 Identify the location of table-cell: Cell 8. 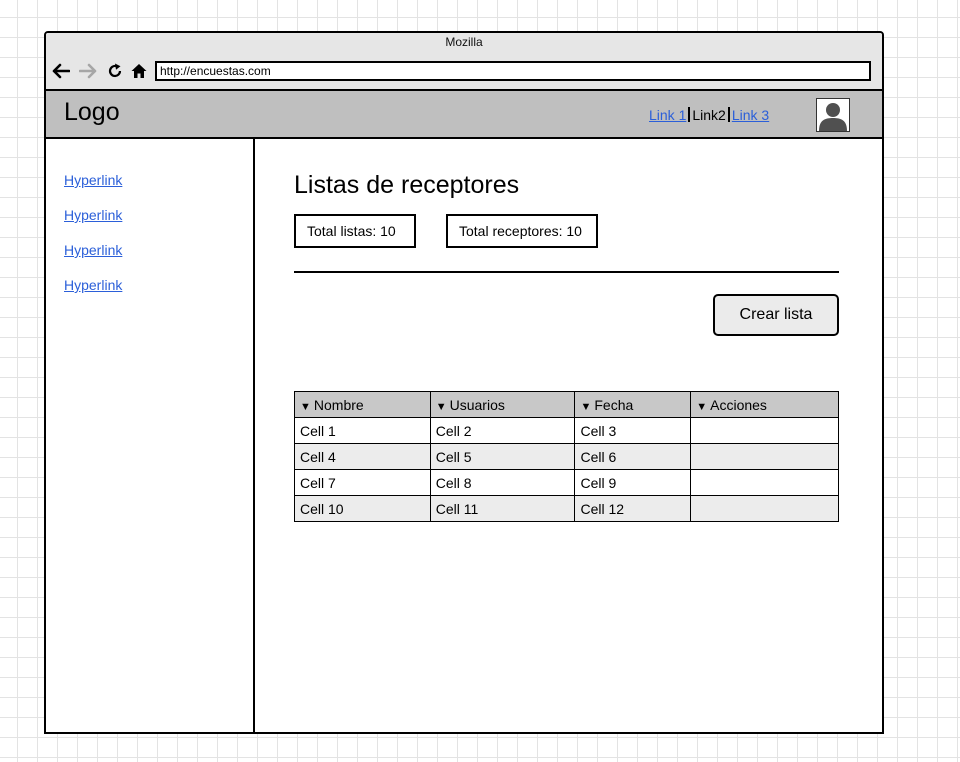
(502, 482).